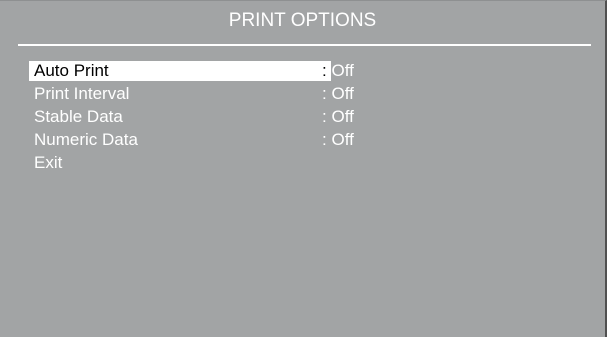 The height and width of the screenshot is (337, 609). Describe the element at coordinates (86, 139) in the screenshot. I see `menu-item-label: Numeric Data` at that location.